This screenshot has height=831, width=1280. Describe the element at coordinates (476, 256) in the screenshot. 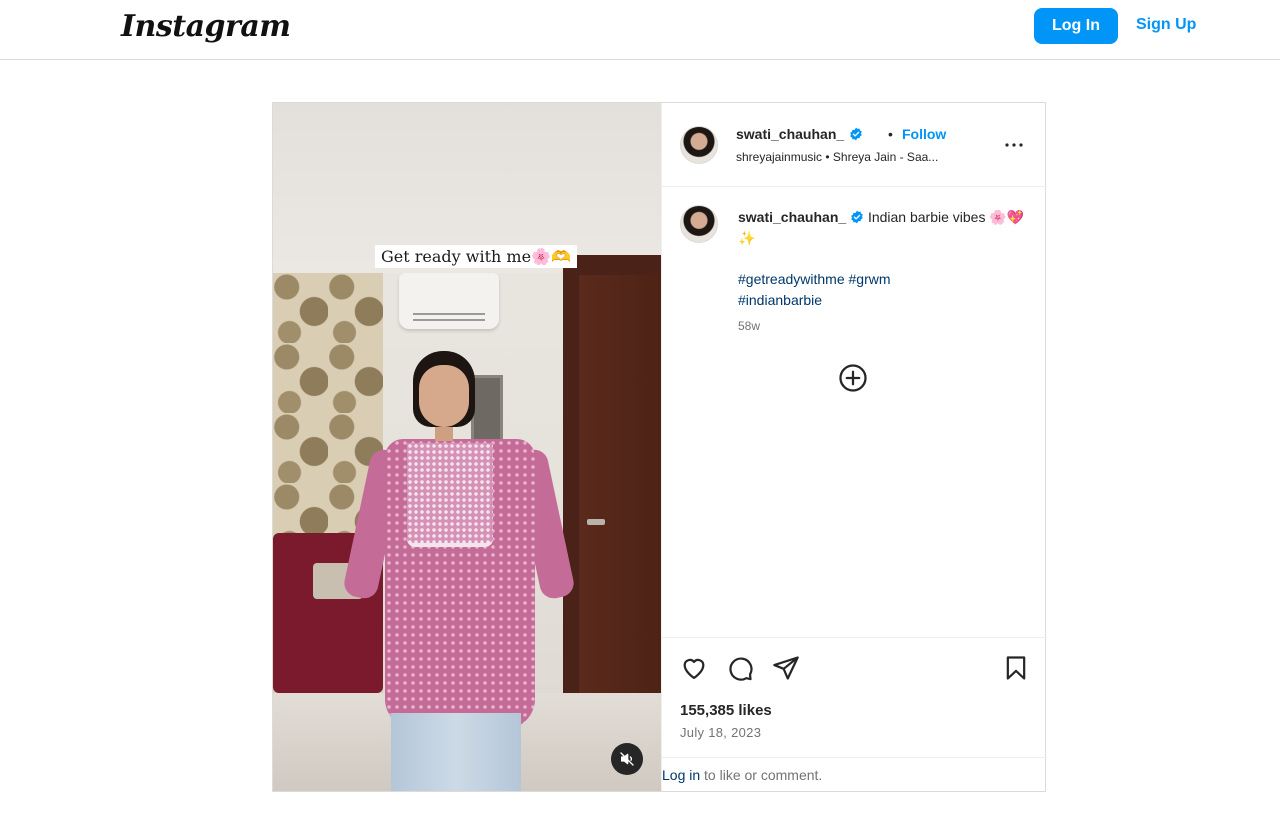

I see `video-text-overlay: Get ready with me🌸🫶` at that location.